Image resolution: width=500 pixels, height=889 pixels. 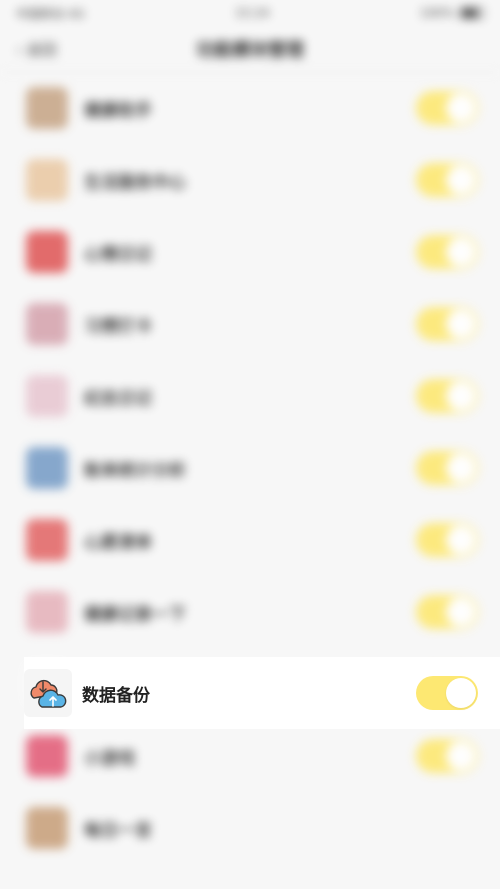 I want to click on red-list-icon, so click(x=47, y=540).